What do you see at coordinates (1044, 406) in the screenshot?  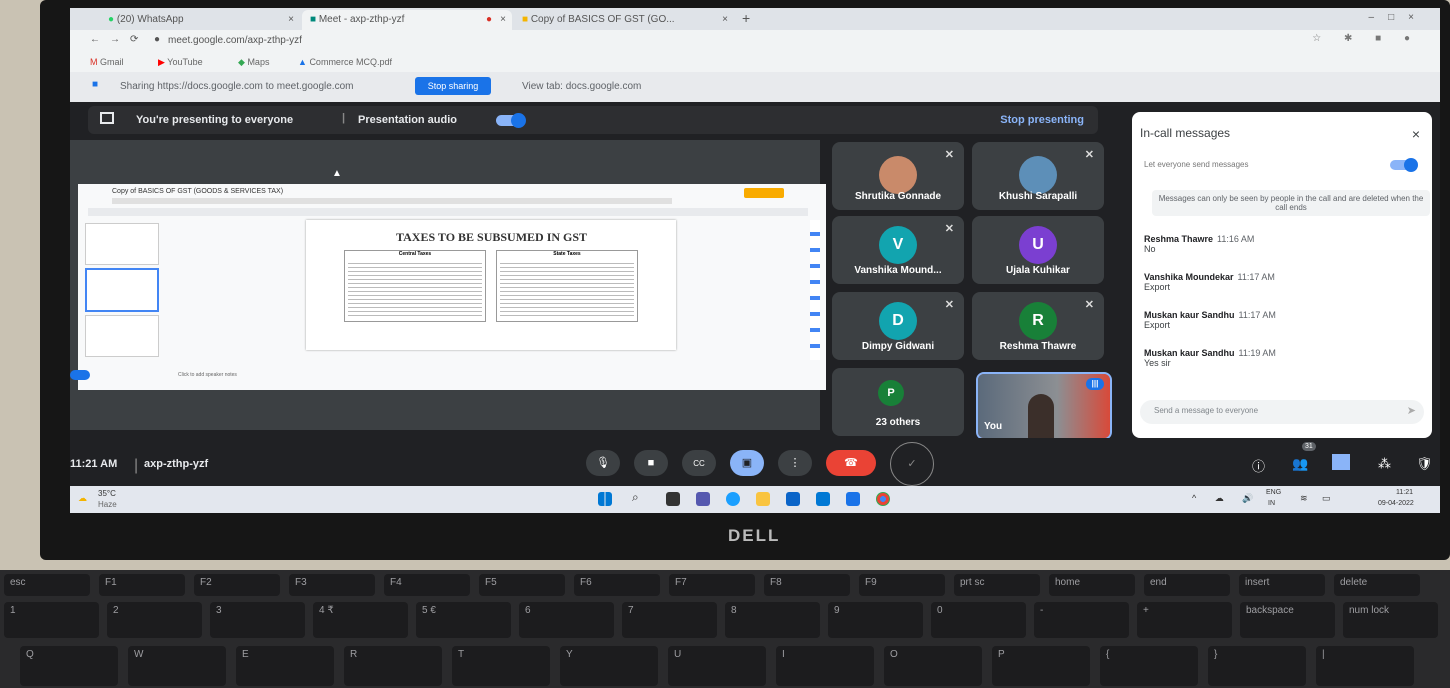 I see `self-view-tile: You |||` at bounding box center [1044, 406].